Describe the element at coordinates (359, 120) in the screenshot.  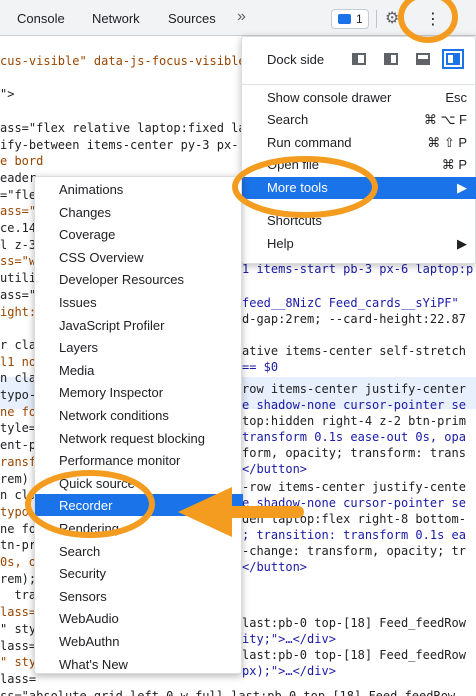
I see `menu-item-search: Search ⌘ ⌥ F` at that location.